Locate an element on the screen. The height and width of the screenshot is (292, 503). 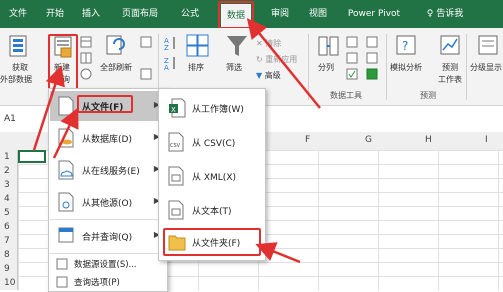
arrow-to-from-file is located at coordinates (65, 133).